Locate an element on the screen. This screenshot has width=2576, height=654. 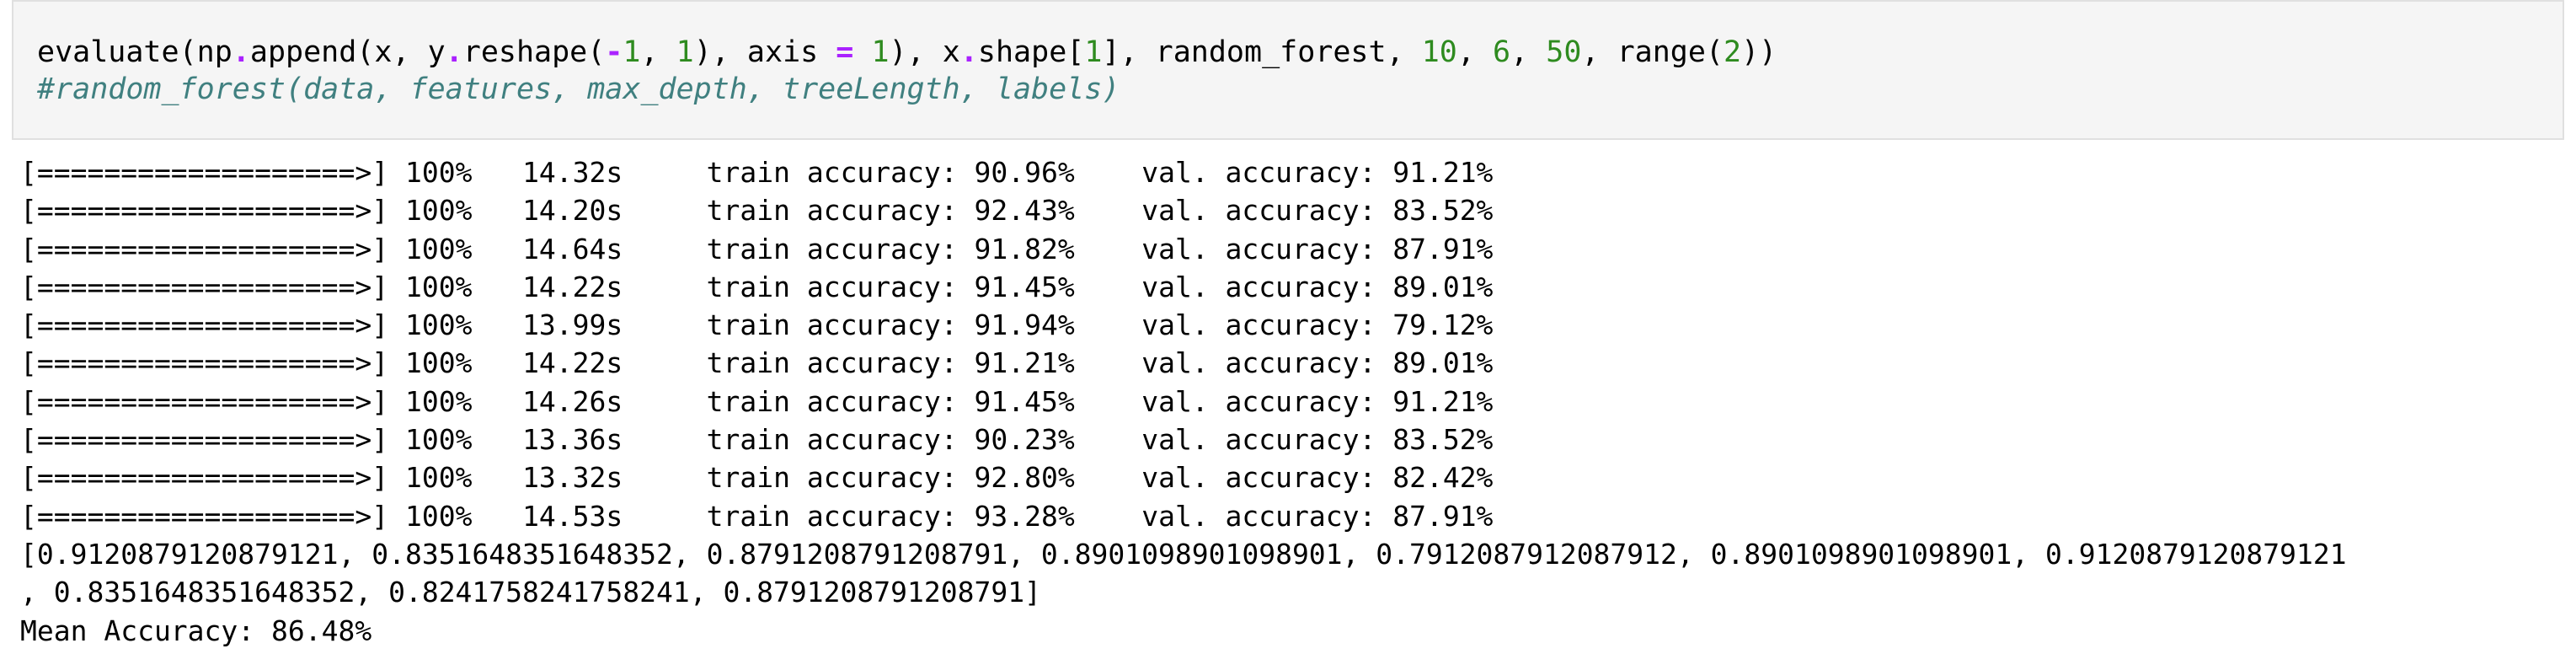
epoch-time: 13.99s is located at coordinates (572, 325).